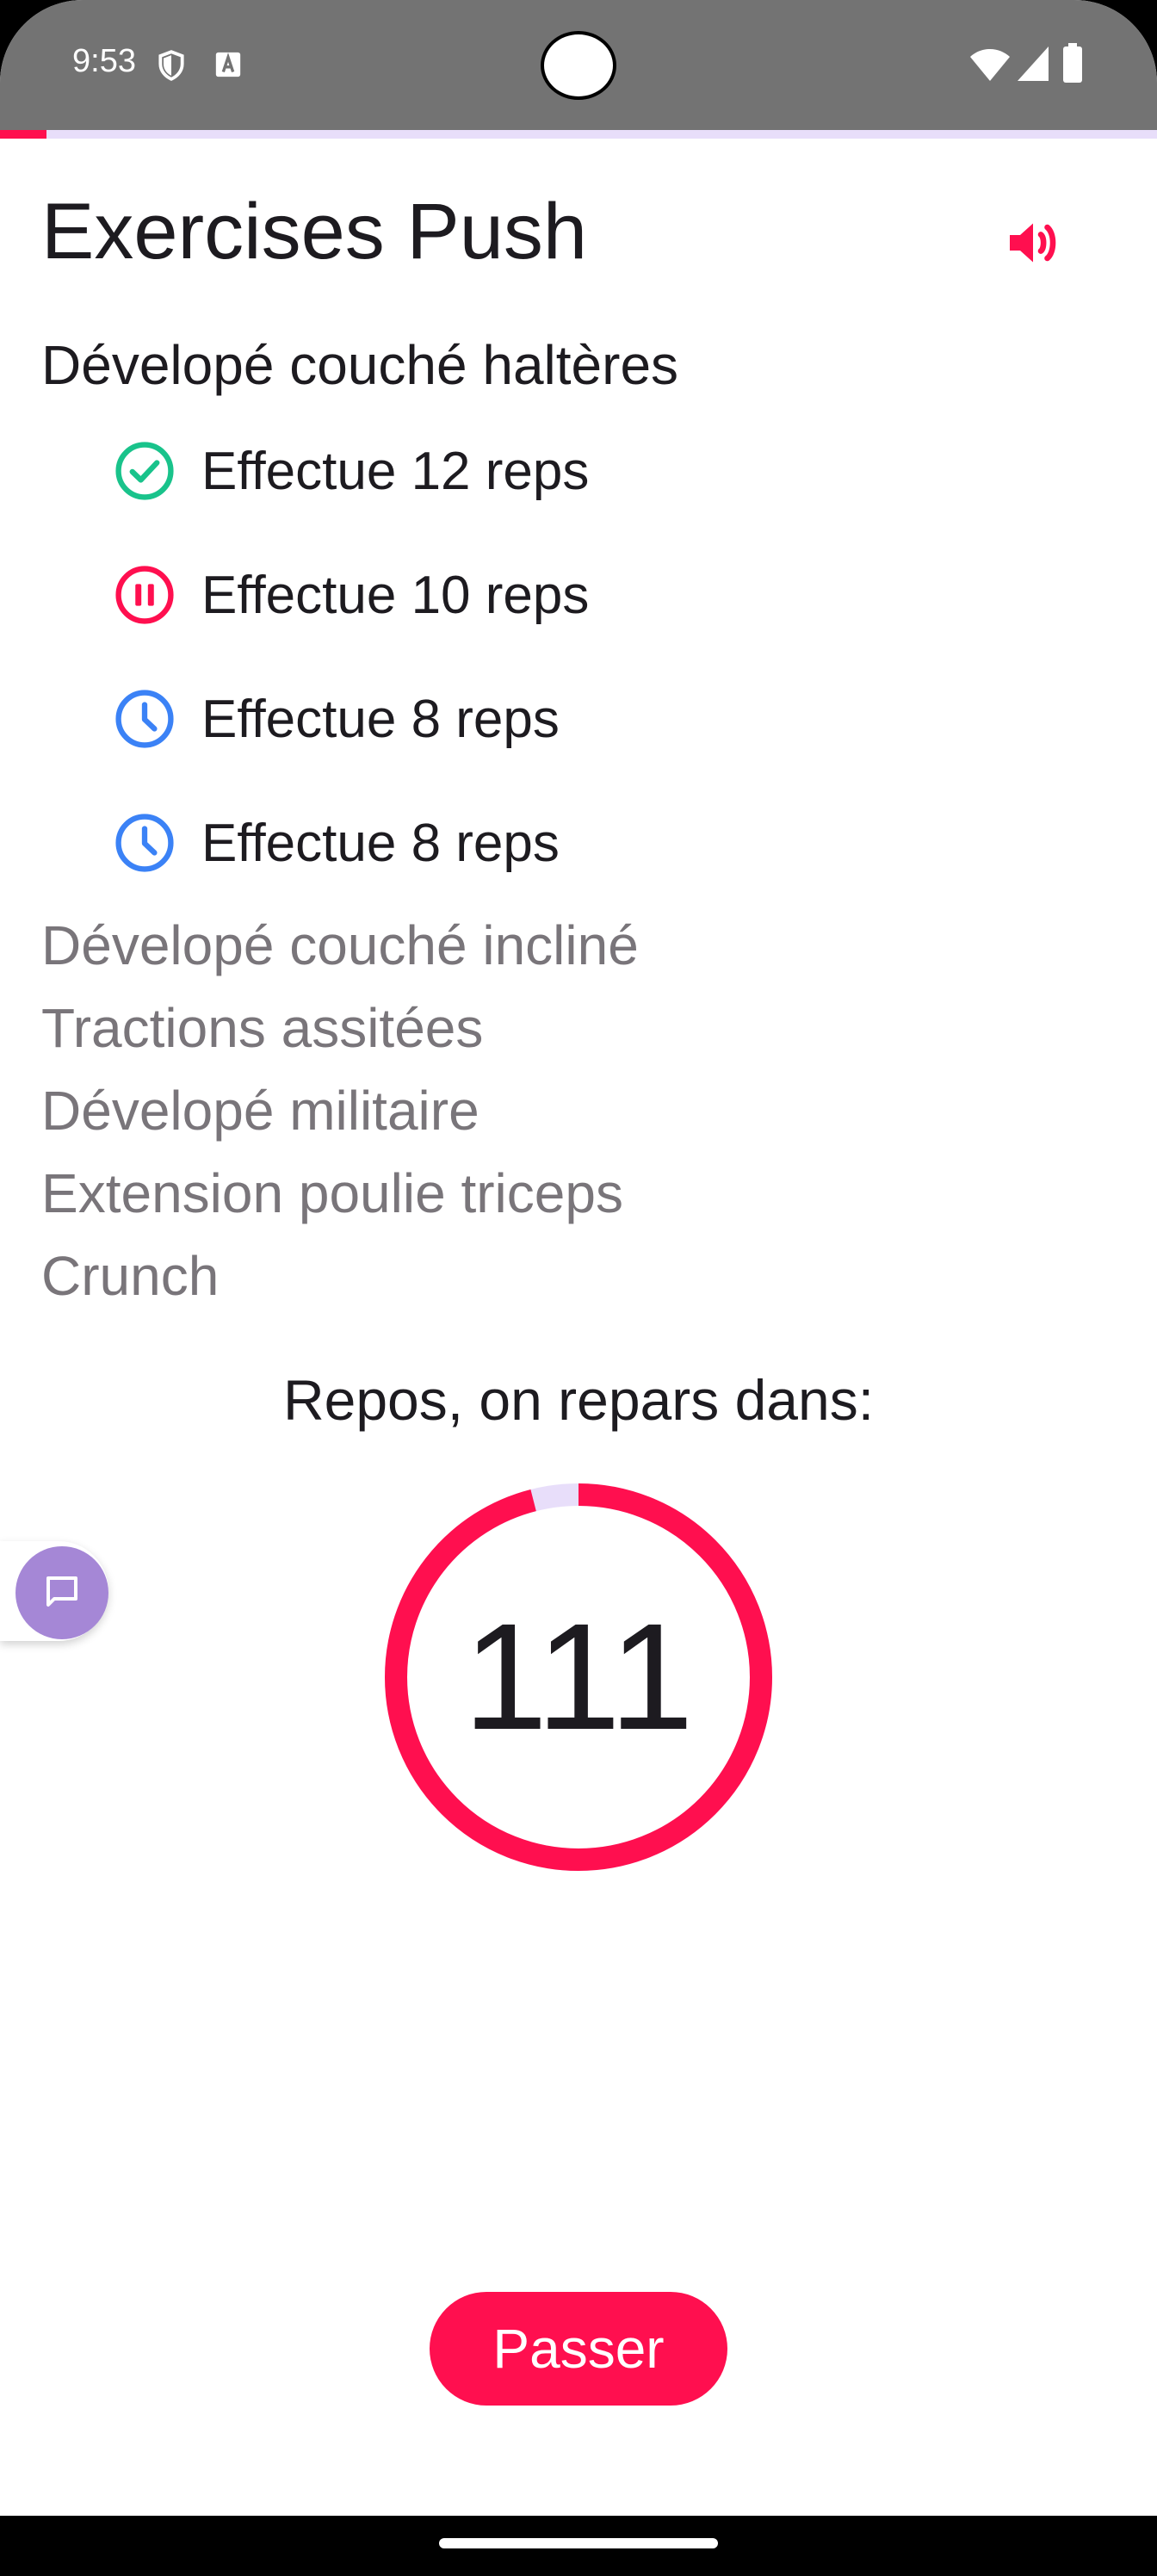  I want to click on upcoming-exercise: Dévelopé militaire, so click(260, 1111).